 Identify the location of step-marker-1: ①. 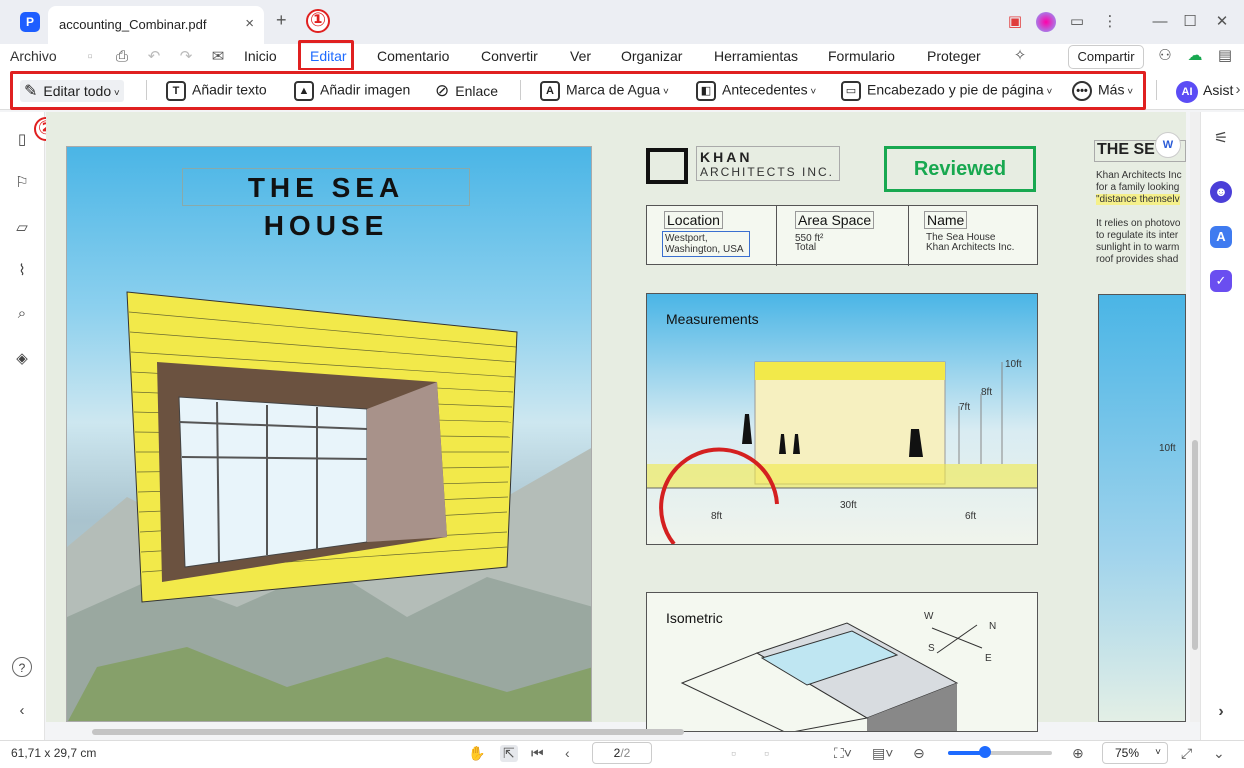
(318, 21).